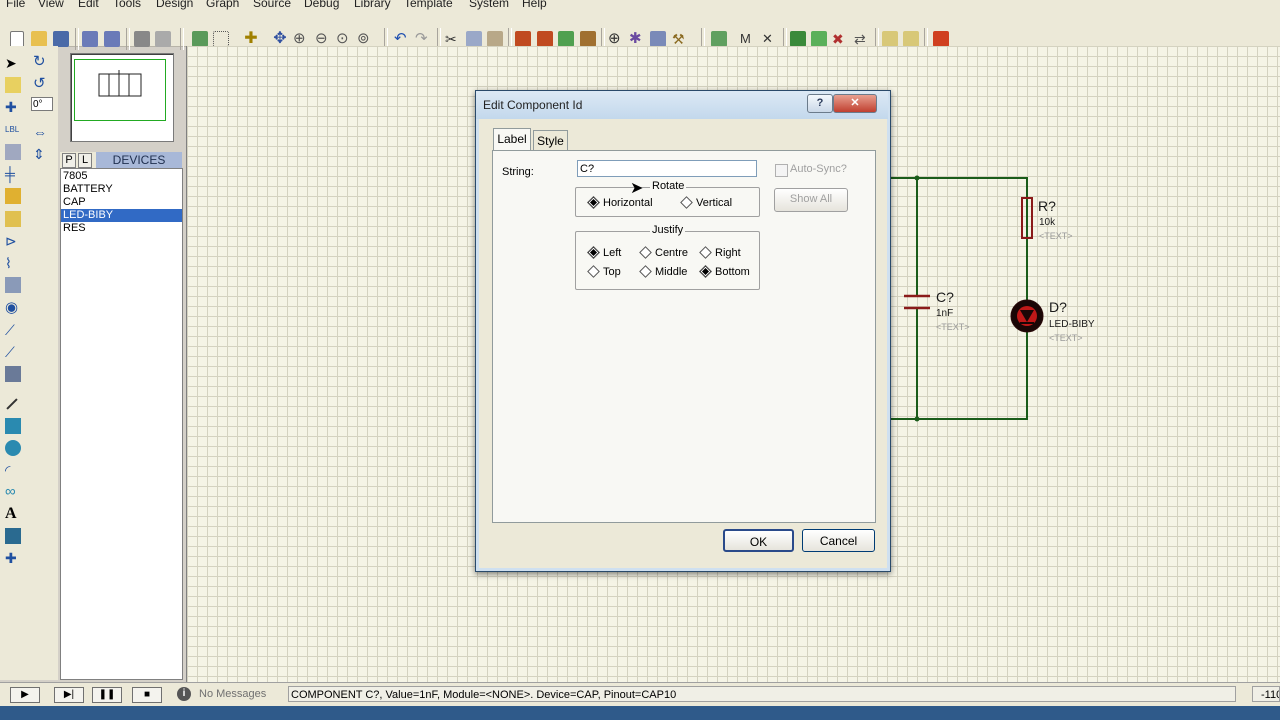 The image size is (1280, 720). Describe the element at coordinates (616, 39) in the screenshot. I see `pick-device-icon: ⊕` at that location.